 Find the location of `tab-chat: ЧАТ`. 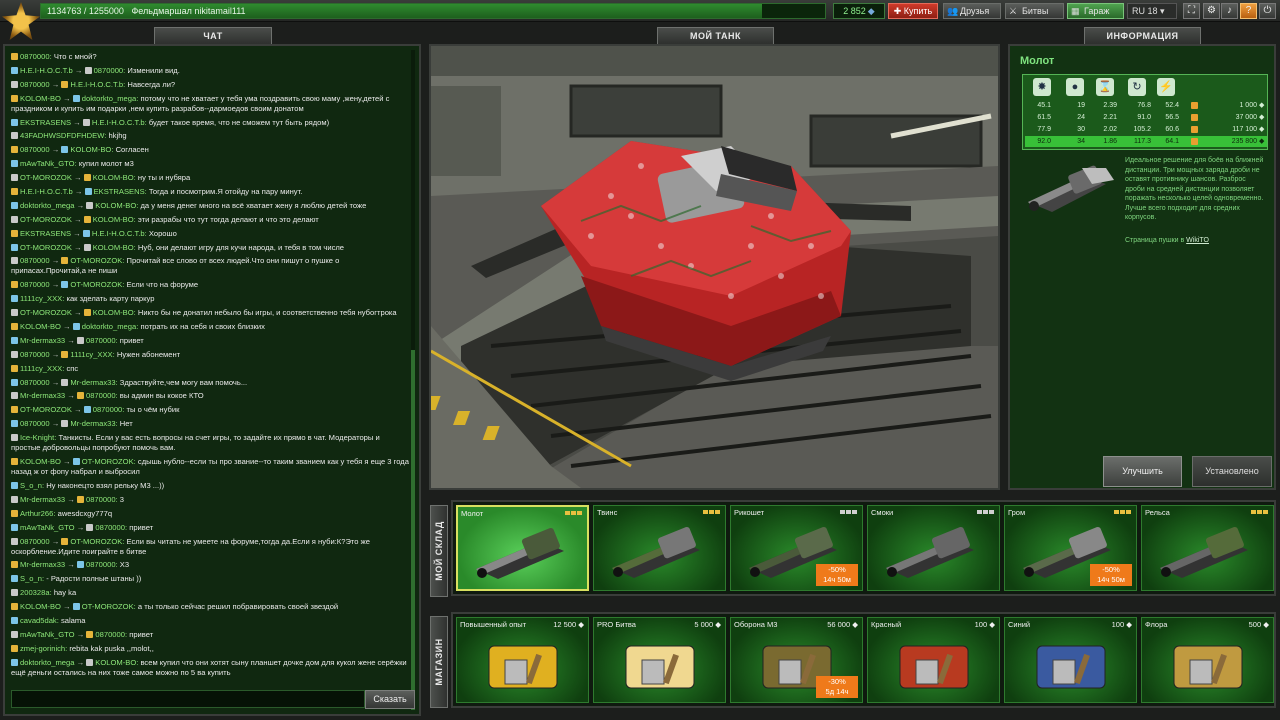

tab-chat: ЧАТ is located at coordinates (213, 35).